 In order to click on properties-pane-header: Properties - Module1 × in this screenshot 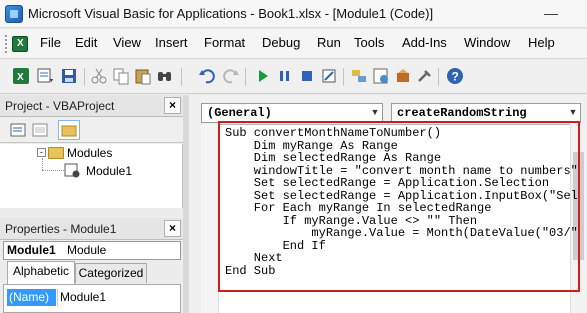, I will do `click(91, 229)`.